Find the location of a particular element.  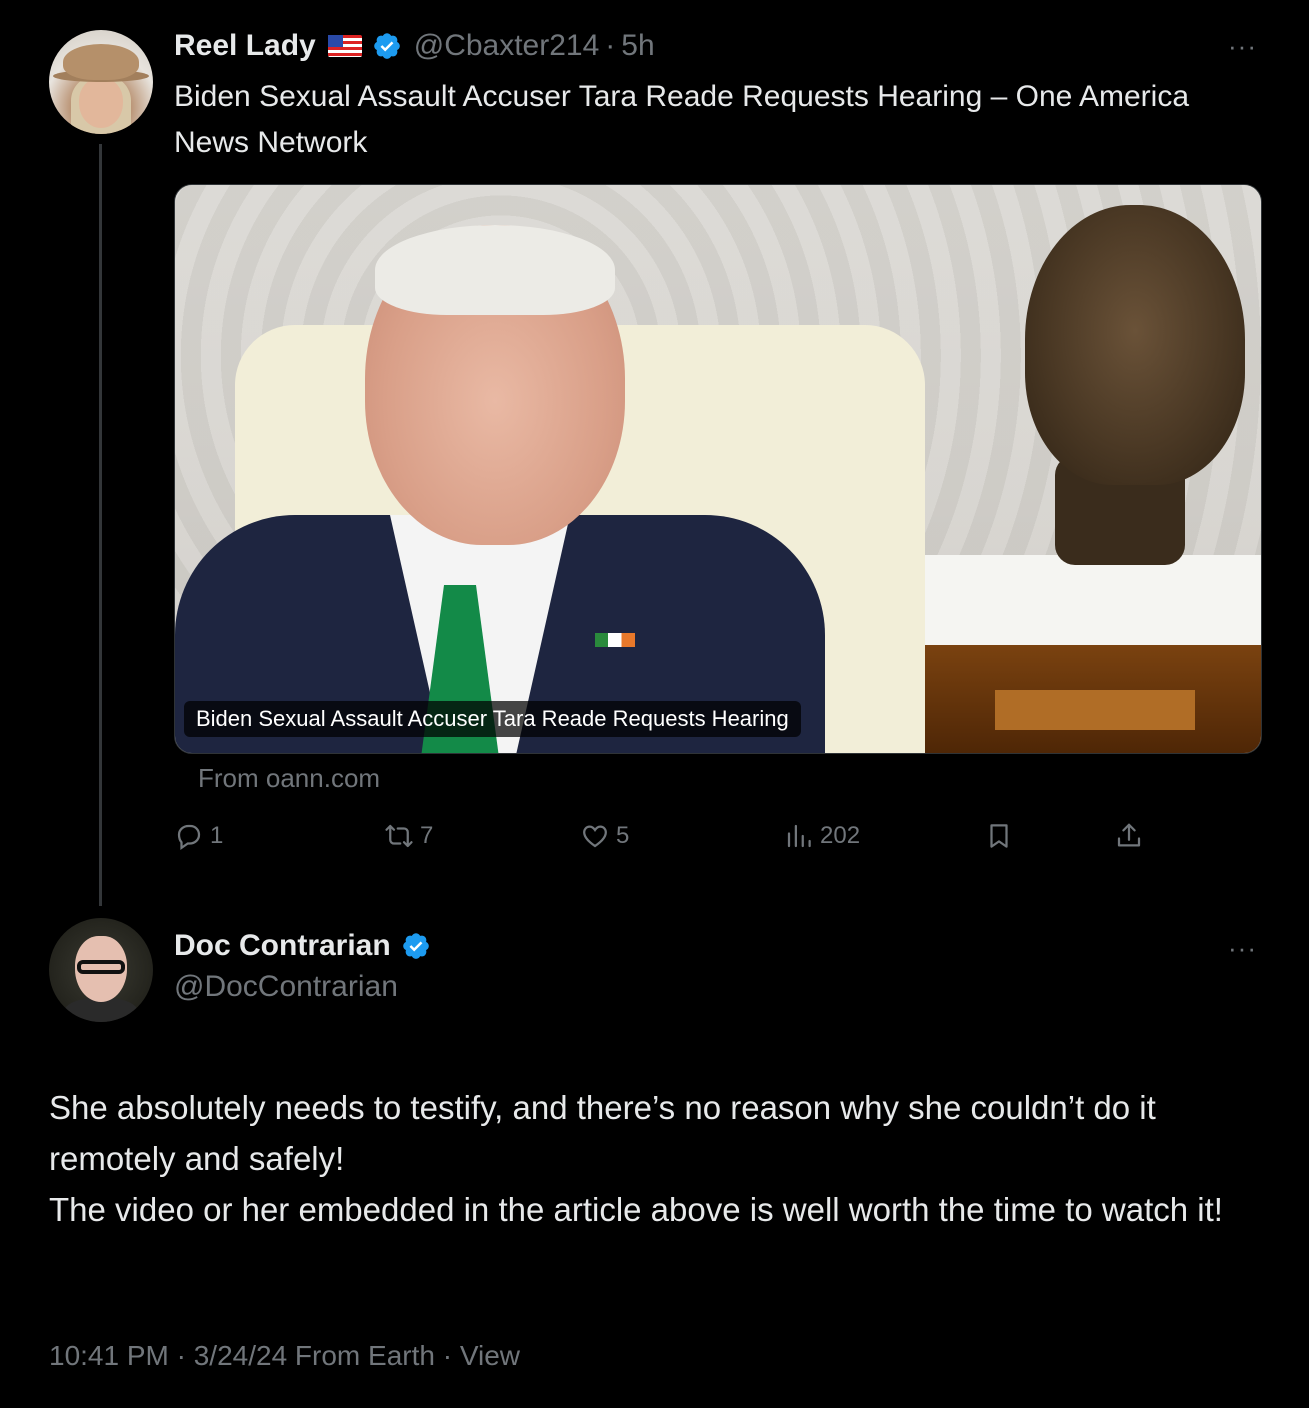

share-button is located at coordinates (1129, 836).